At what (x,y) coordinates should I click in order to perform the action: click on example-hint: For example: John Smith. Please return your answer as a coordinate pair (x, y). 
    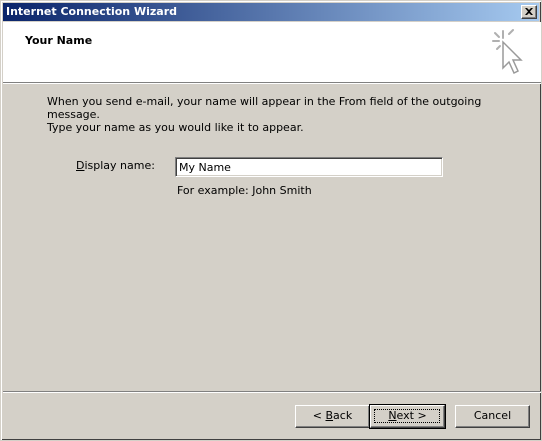
    Looking at the image, I should click on (244, 190).